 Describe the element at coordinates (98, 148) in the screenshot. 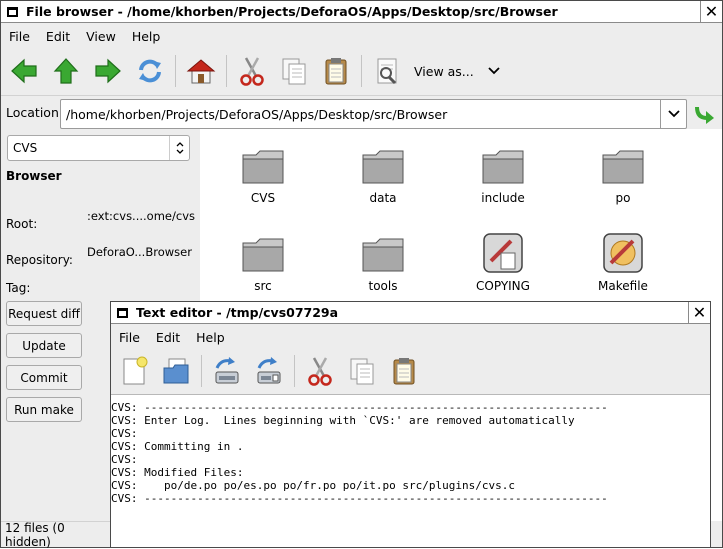

I see `plugin-select: CVS` at that location.